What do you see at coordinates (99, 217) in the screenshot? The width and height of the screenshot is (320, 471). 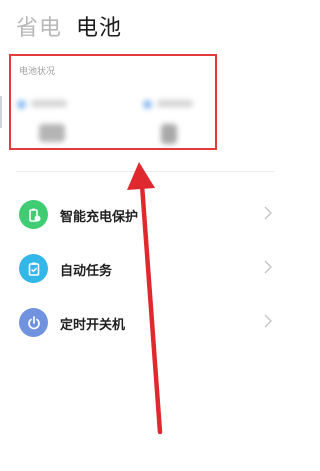 I see `menu-item-label: 智能充电保护` at bounding box center [99, 217].